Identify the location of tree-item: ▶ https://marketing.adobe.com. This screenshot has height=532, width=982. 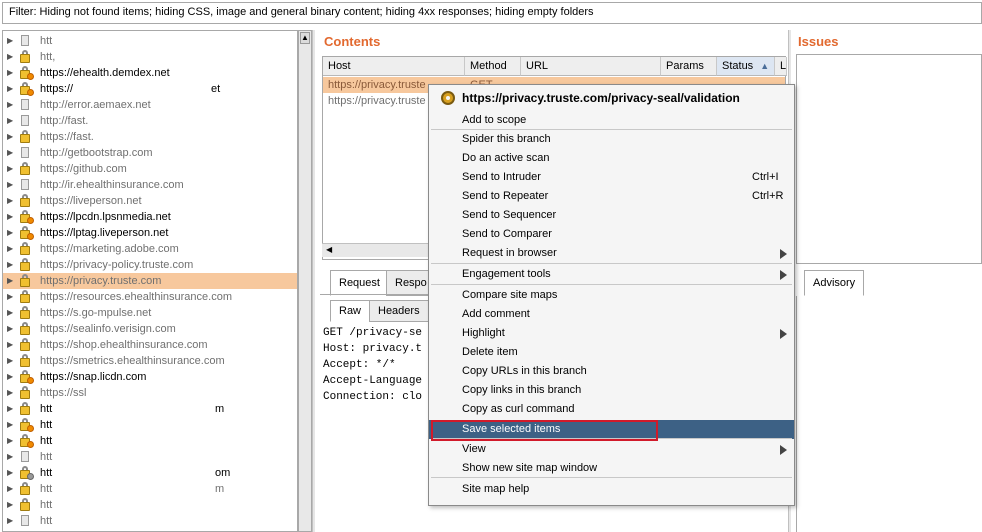
(150, 249).